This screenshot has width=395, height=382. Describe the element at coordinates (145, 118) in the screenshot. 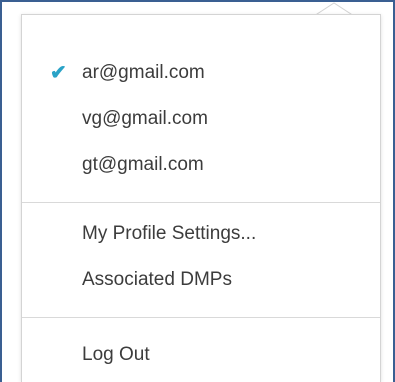

I see `account-label: vg@gmail.com` at that location.